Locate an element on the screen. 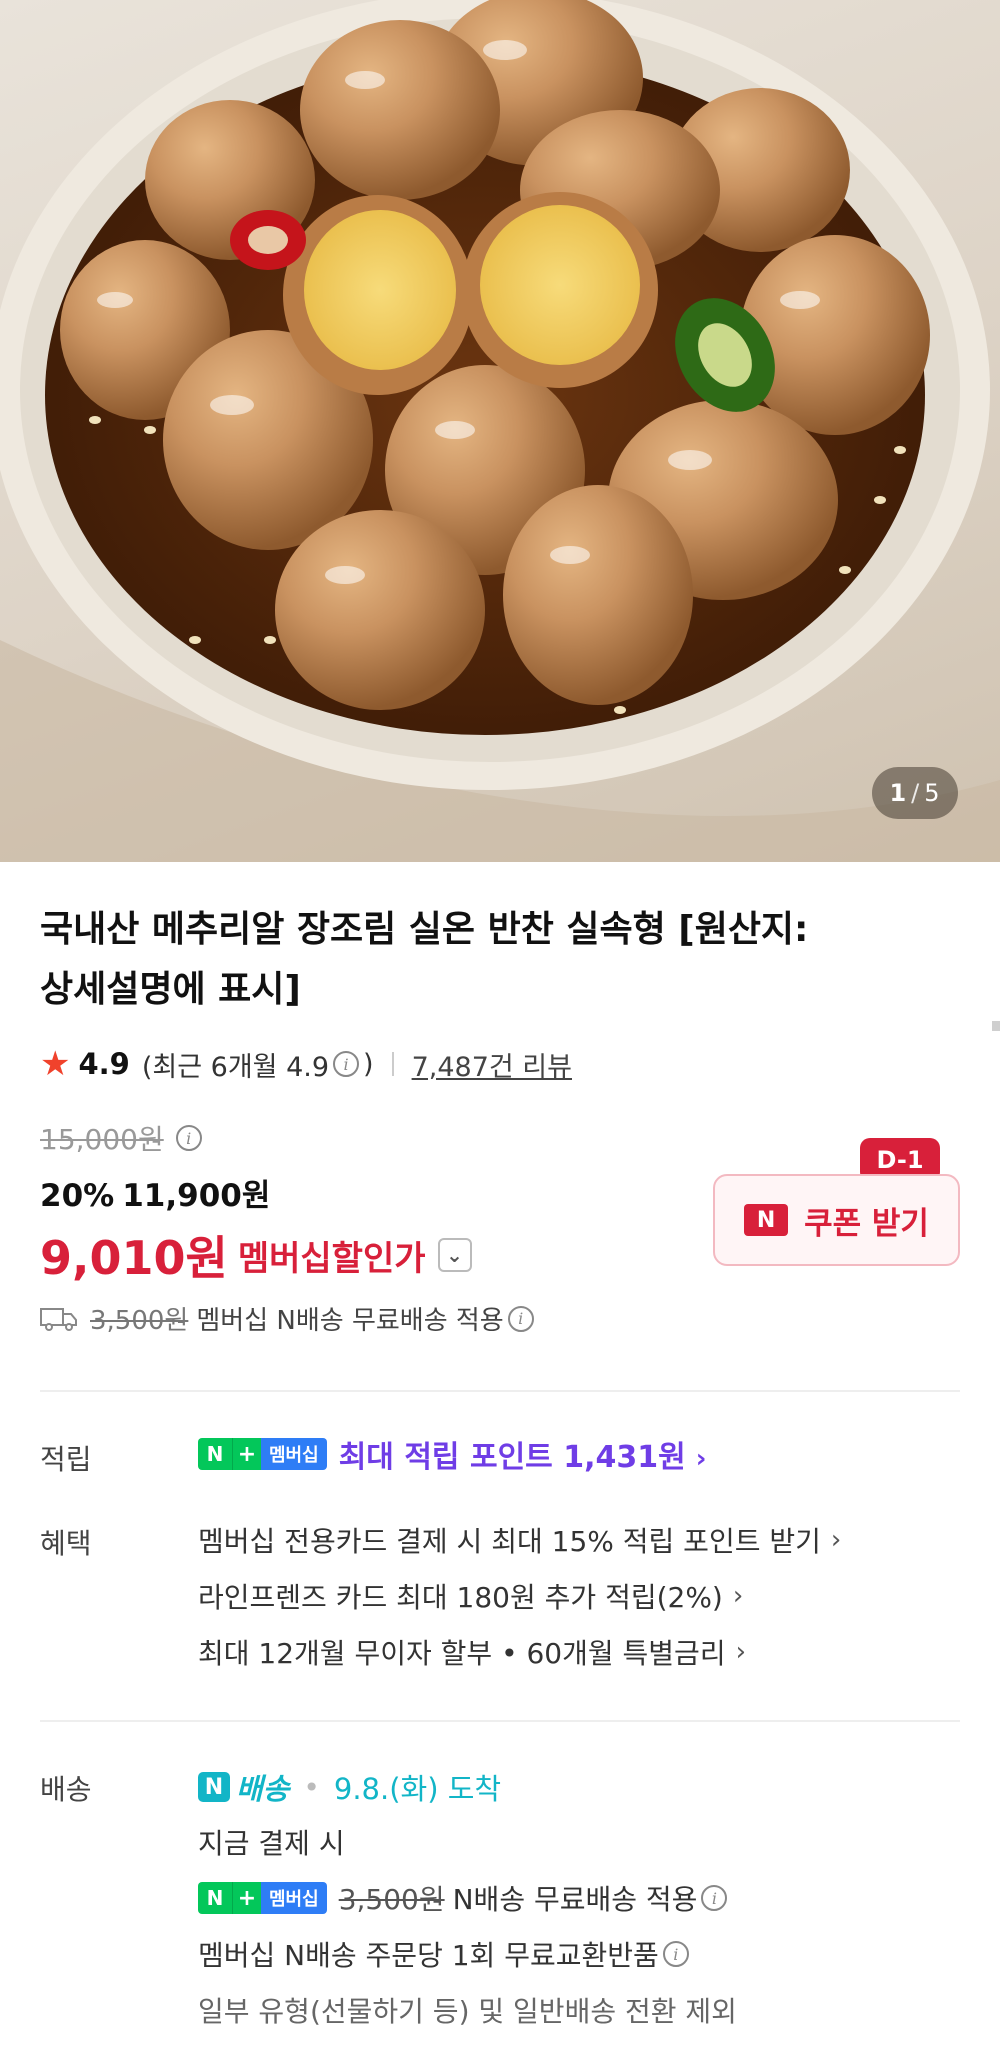  truck-icon is located at coordinates (58, 1319).